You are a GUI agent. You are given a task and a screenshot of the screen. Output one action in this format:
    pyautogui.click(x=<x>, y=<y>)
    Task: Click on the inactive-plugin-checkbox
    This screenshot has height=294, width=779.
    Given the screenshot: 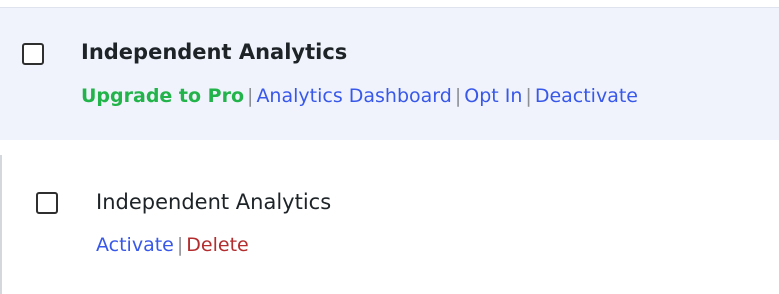 What is the action you would take?
    pyautogui.click(x=47, y=203)
    